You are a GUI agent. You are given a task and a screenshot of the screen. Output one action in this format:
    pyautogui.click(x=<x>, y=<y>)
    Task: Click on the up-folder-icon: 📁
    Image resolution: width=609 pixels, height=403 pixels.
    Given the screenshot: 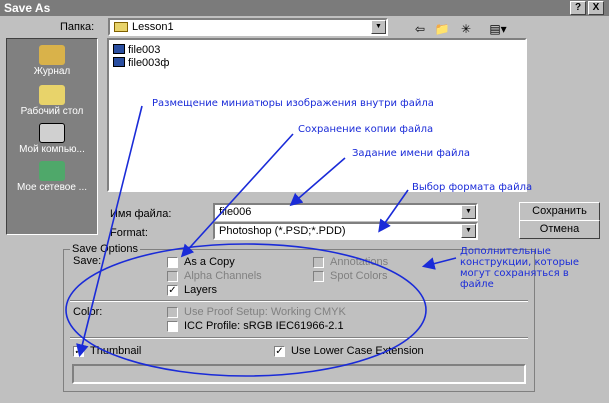 What is the action you would take?
    pyautogui.click(x=442, y=29)
    